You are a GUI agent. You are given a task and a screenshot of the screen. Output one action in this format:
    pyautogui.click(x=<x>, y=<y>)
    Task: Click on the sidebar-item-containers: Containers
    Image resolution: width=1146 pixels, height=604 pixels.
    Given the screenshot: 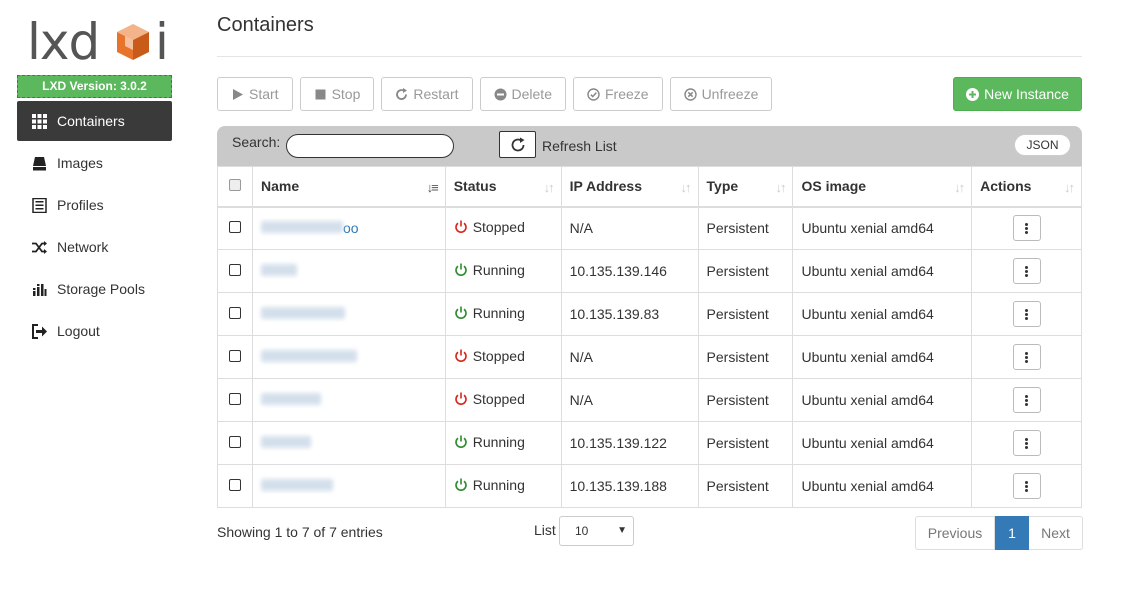 What is the action you would take?
    pyautogui.click(x=94, y=121)
    